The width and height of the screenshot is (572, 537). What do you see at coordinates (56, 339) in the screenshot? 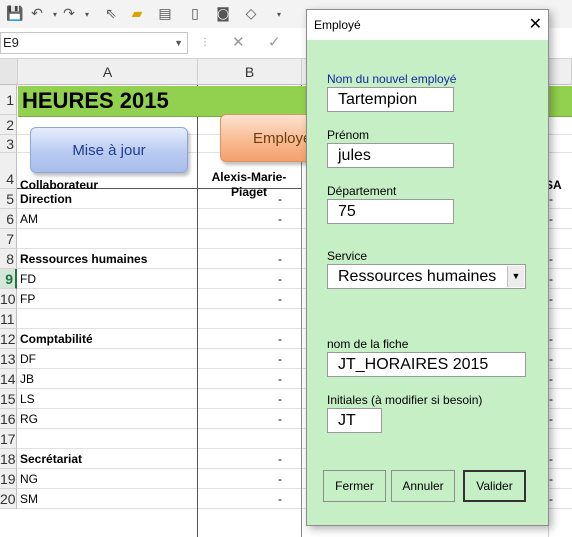
I see `cell-a: Comptabilité` at bounding box center [56, 339].